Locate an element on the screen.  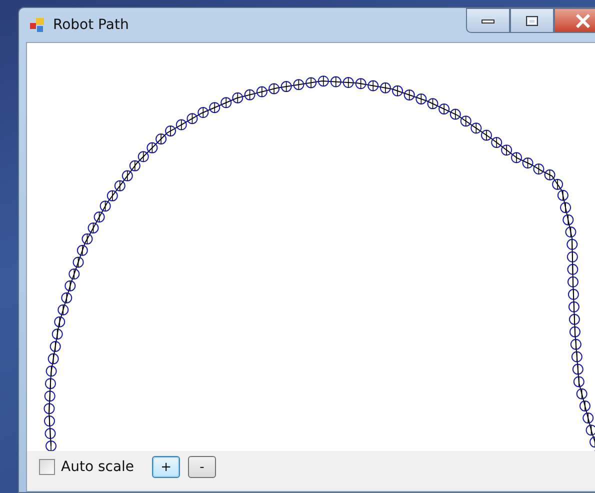
minimize-button is located at coordinates (488, 20).